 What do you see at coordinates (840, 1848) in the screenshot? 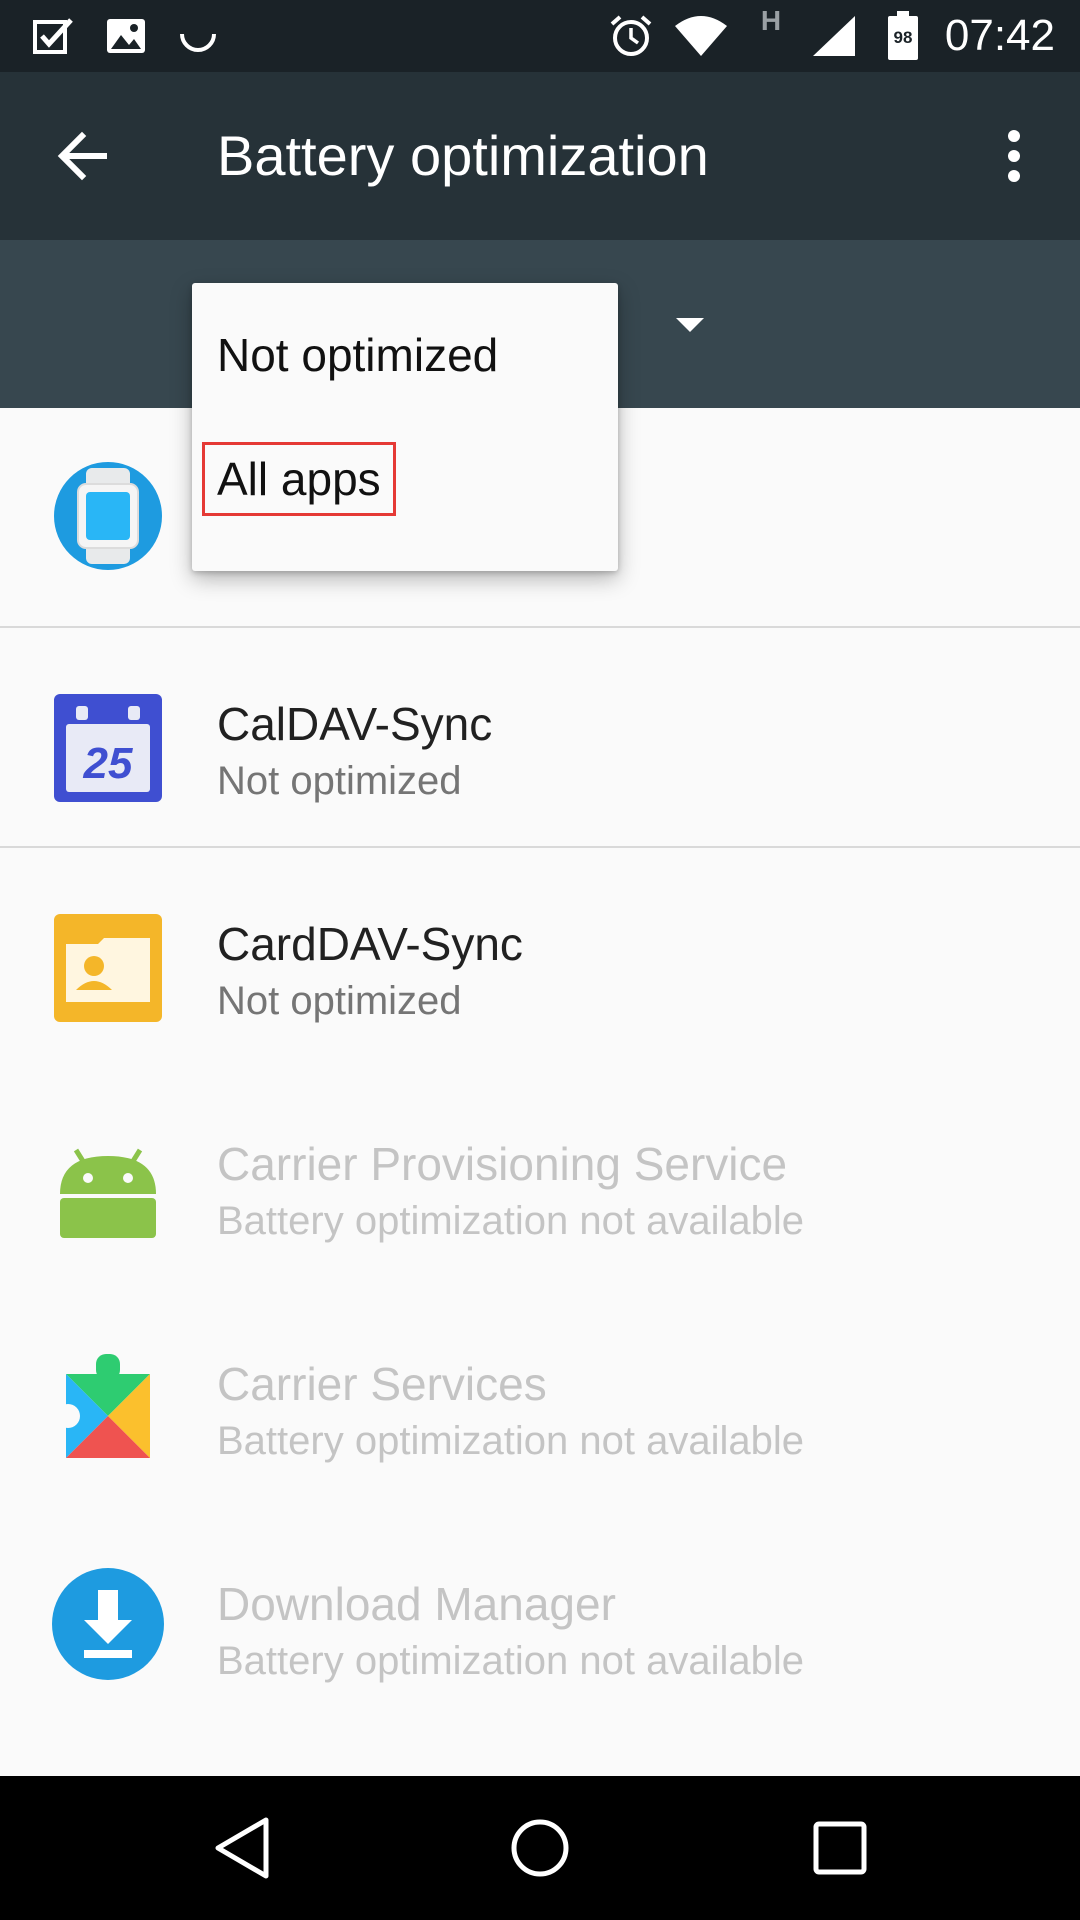
I see `recents-nav-icon` at bounding box center [840, 1848].